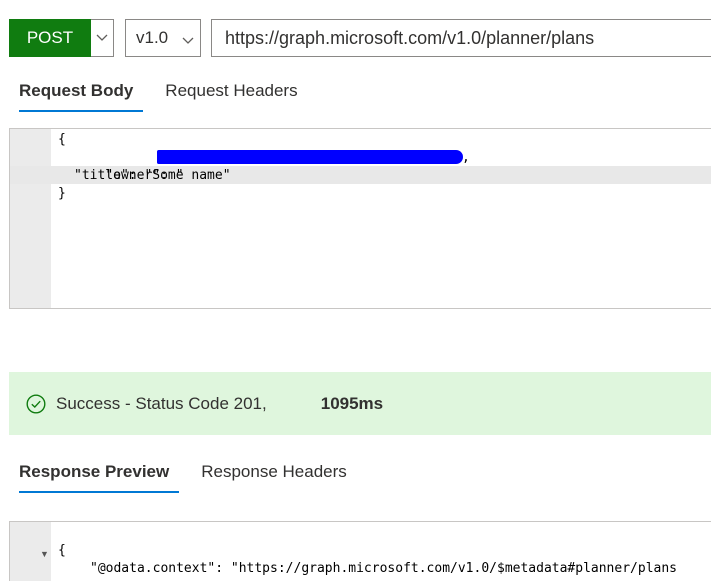  I want to click on code-line-title: "title": "Some name", so click(152, 175).